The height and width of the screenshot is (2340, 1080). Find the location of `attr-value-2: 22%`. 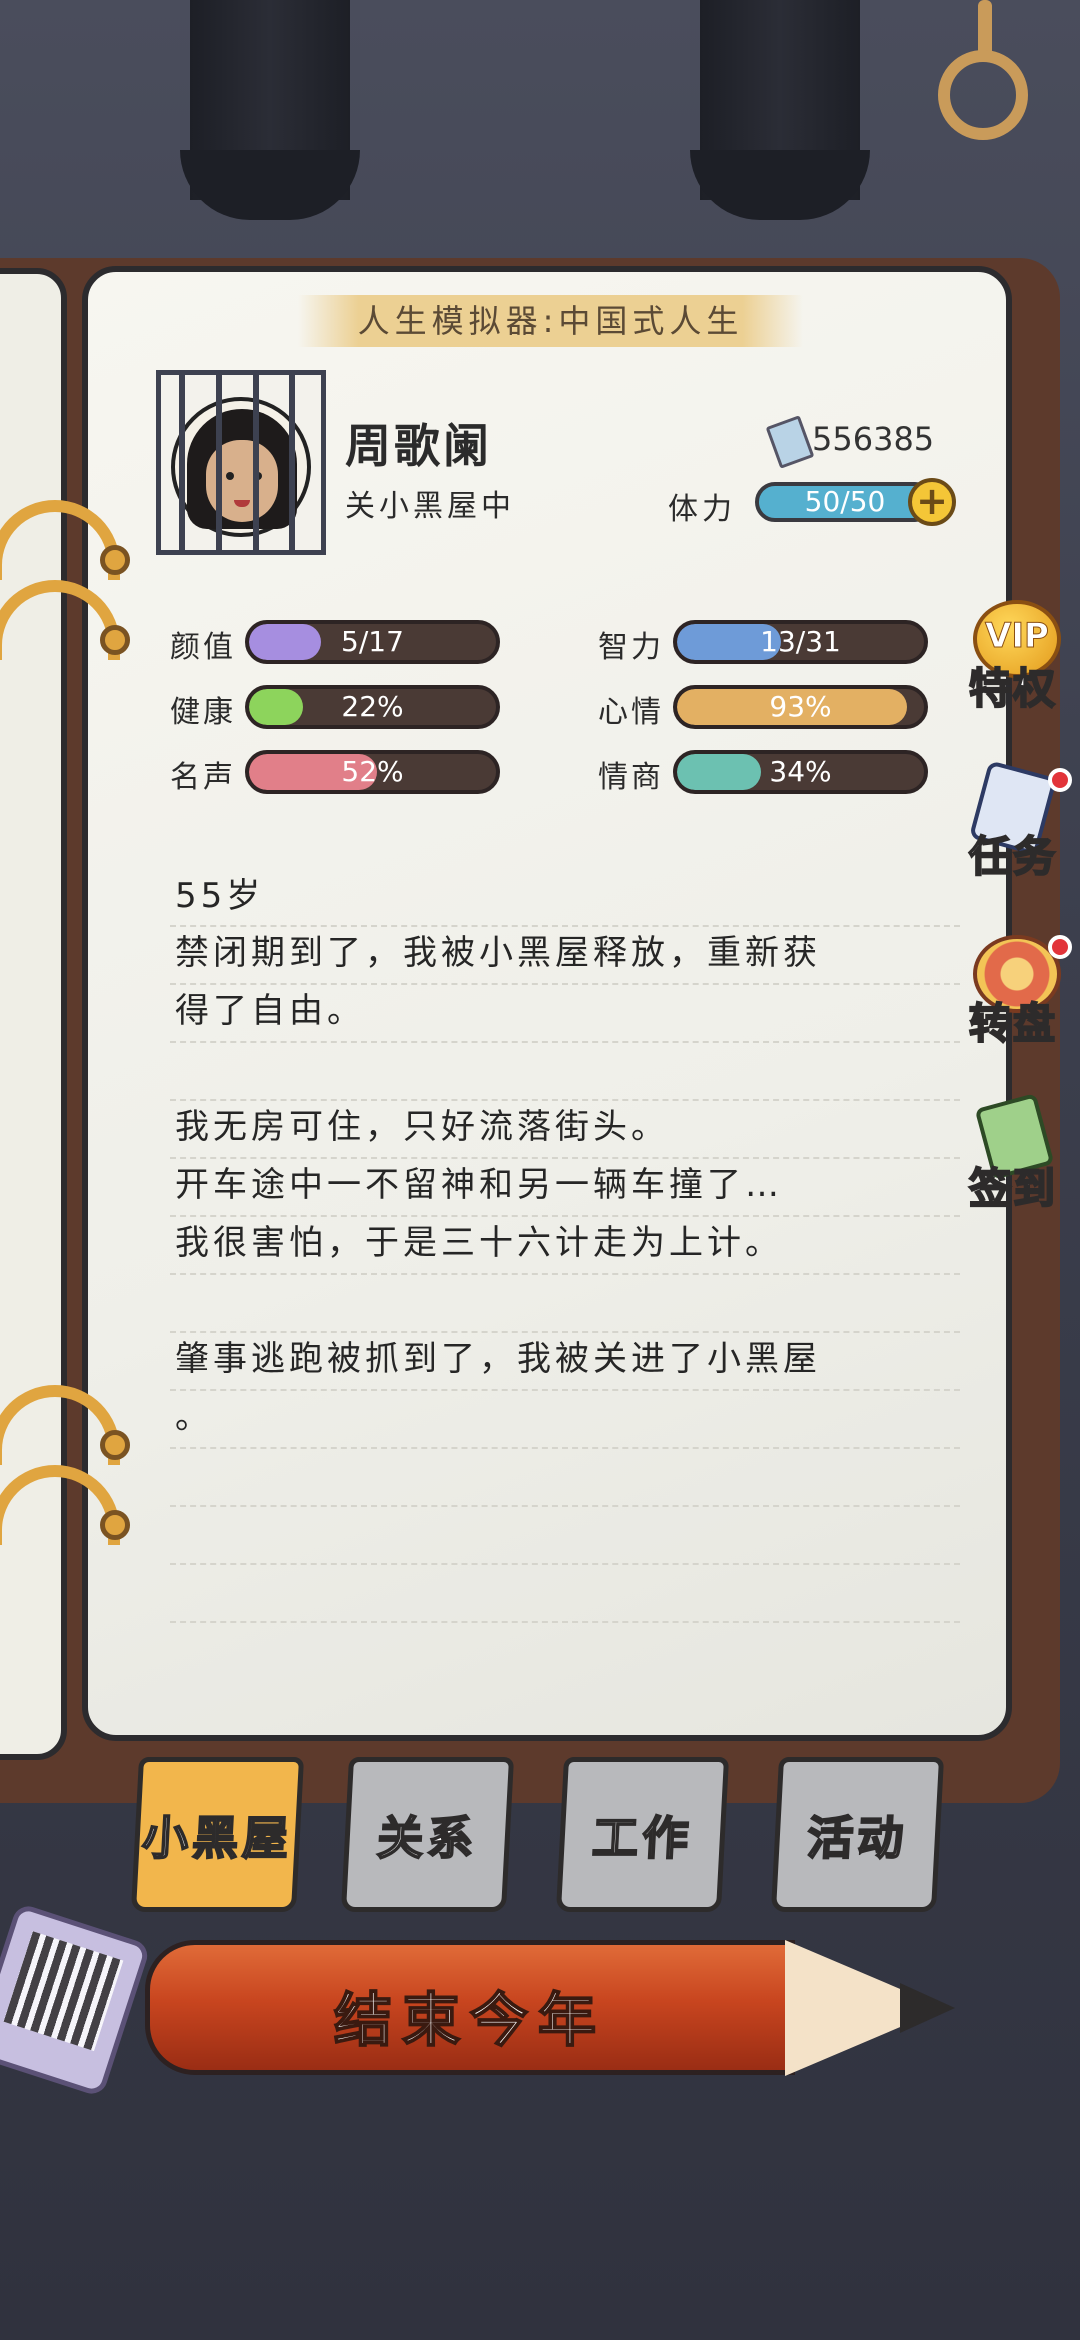

attr-value-2: 22% is located at coordinates (372, 706).